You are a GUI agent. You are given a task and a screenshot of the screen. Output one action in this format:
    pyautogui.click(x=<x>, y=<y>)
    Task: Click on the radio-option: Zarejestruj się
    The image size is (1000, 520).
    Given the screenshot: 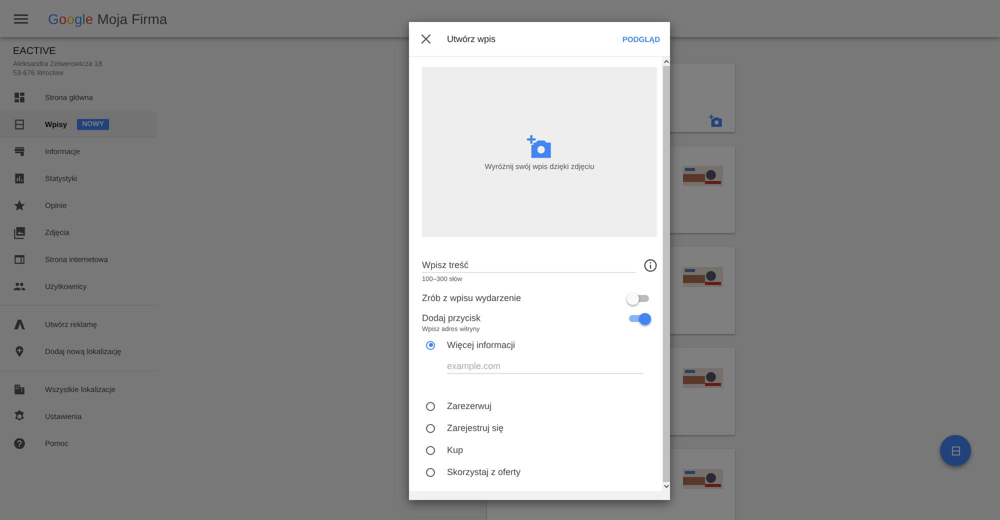 What is the action you would take?
    pyautogui.click(x=539, y=428)
    